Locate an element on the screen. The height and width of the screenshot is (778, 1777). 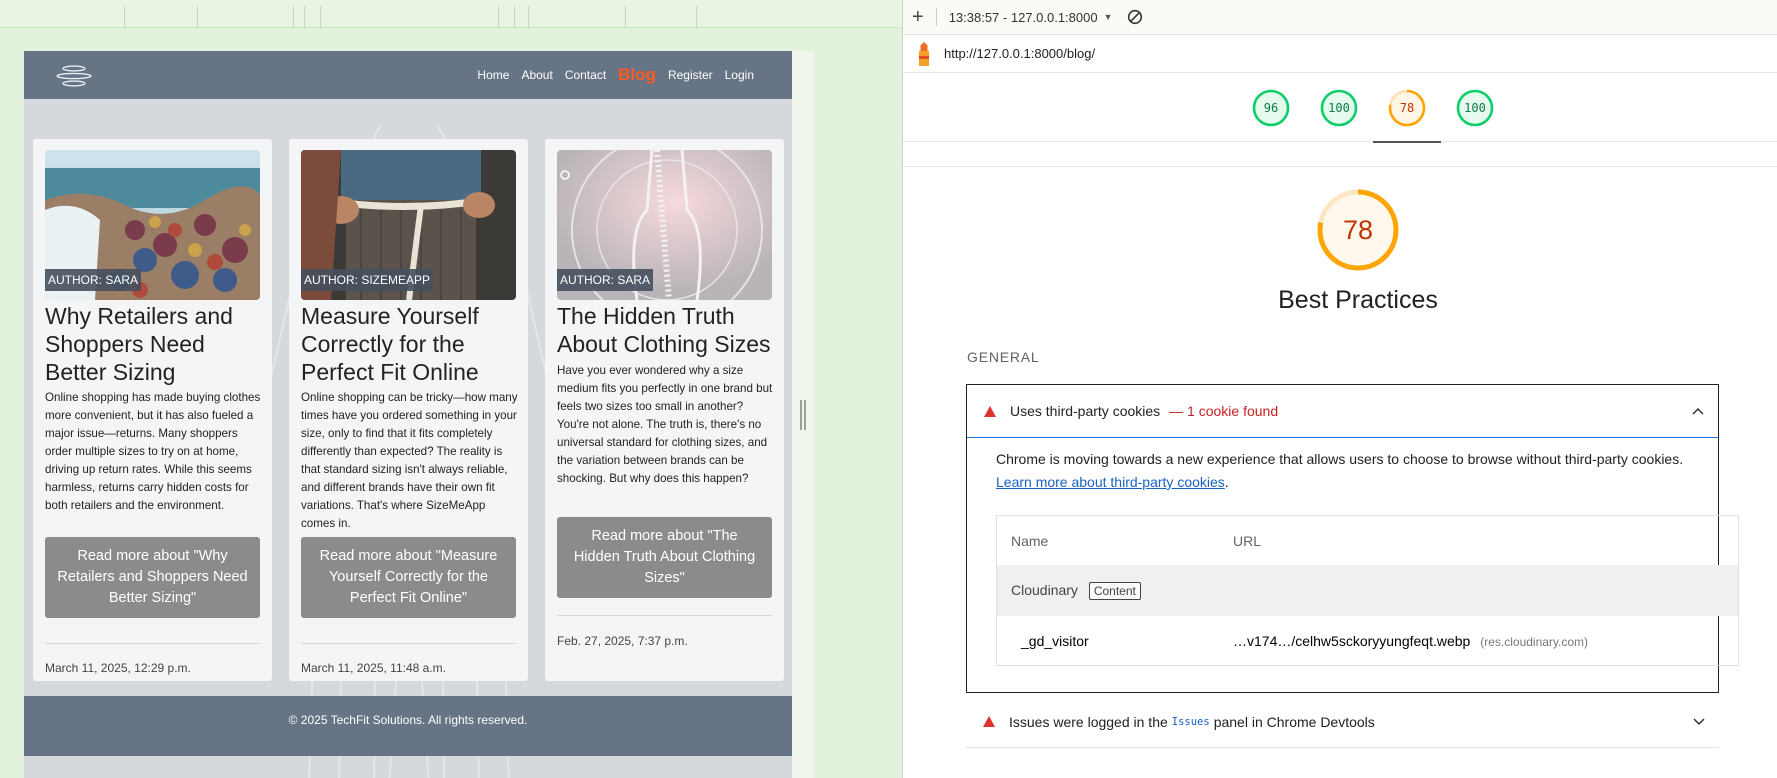
cookie-name: _gd_visitor is located at coordinates (1055, 641).